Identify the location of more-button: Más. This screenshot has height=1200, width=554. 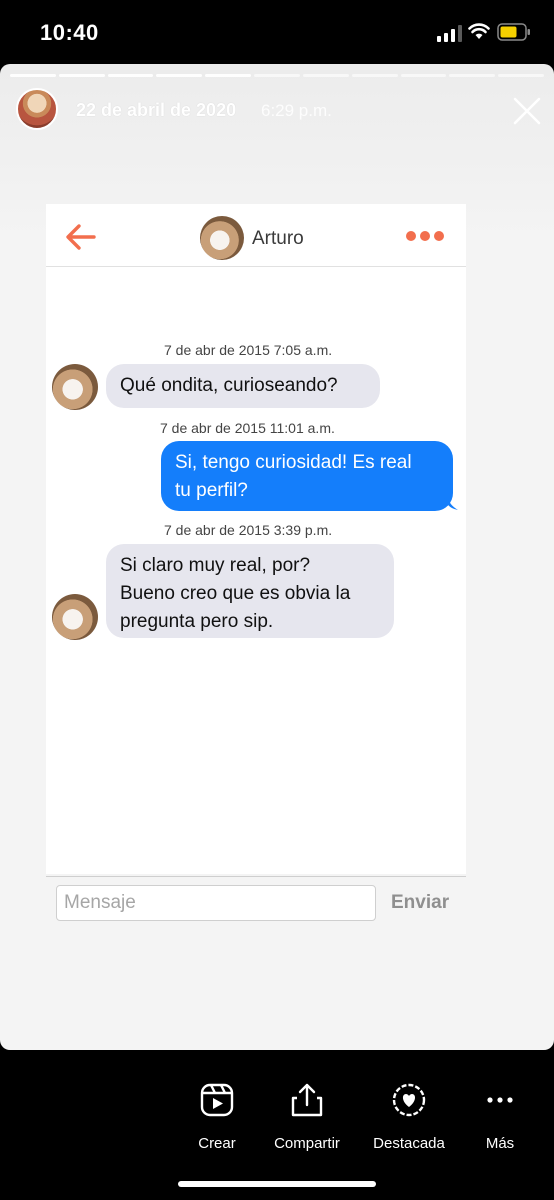
(500, 1117).